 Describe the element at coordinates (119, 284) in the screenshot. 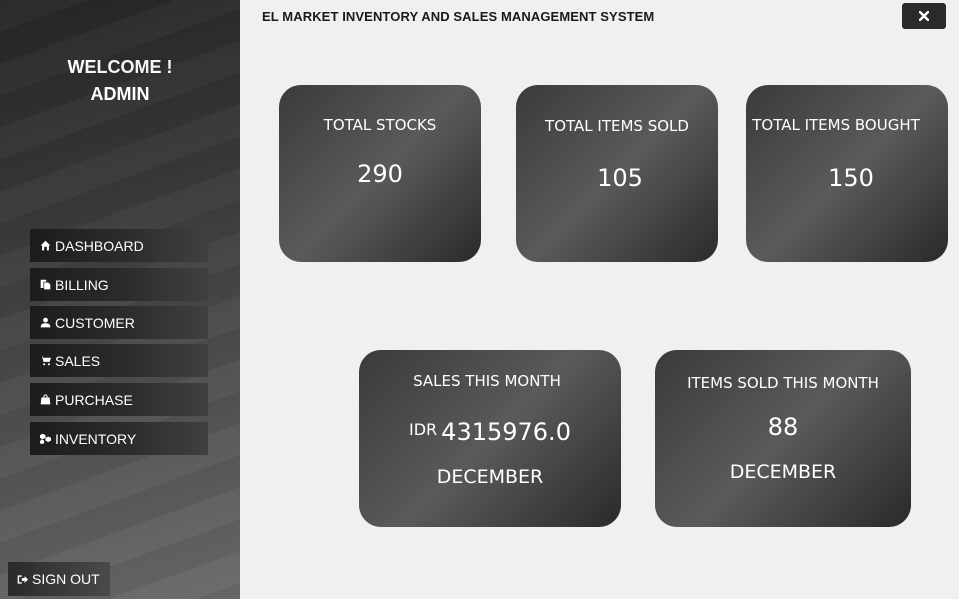

I see `sidebar-item-billing: BILLING` at that location.